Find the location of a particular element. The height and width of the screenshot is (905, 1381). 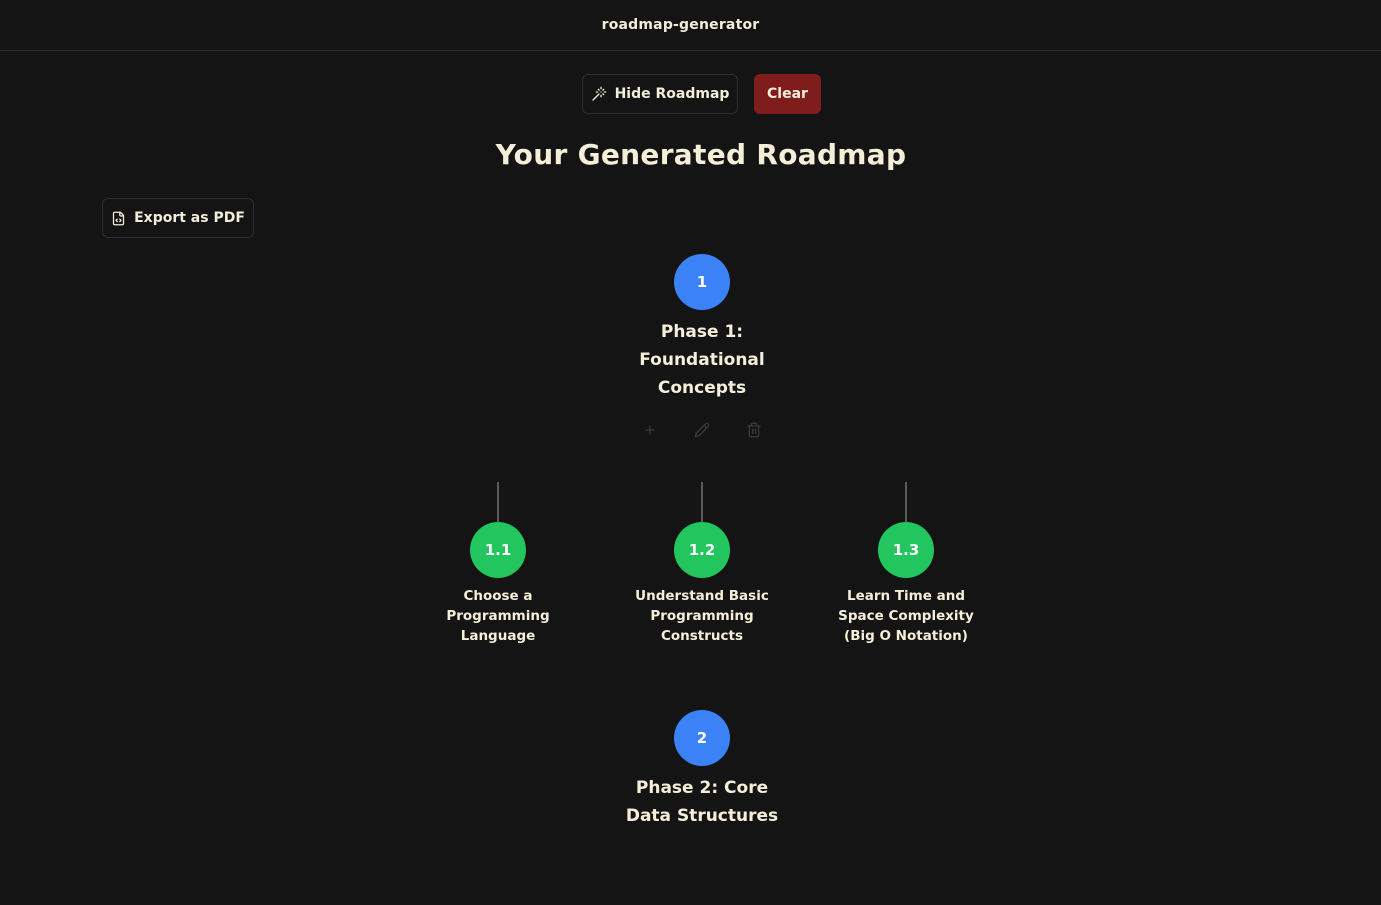

phase-1-node: 1 is located at coordinates (702, 282).